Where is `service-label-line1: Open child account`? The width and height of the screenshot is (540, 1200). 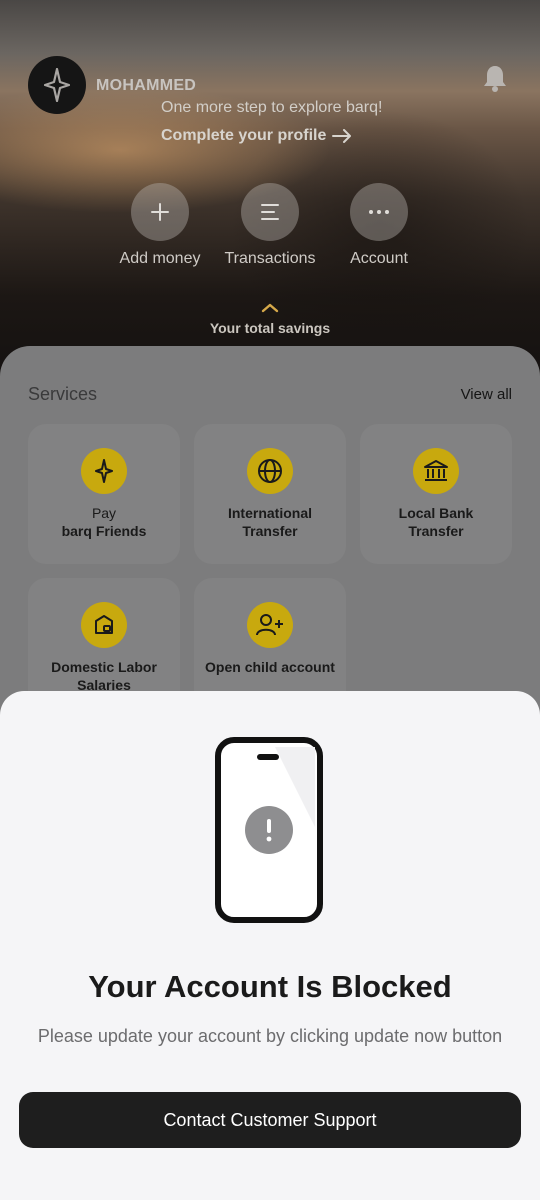
service-label-line1: Open child account is located at coordinates (270, 667).